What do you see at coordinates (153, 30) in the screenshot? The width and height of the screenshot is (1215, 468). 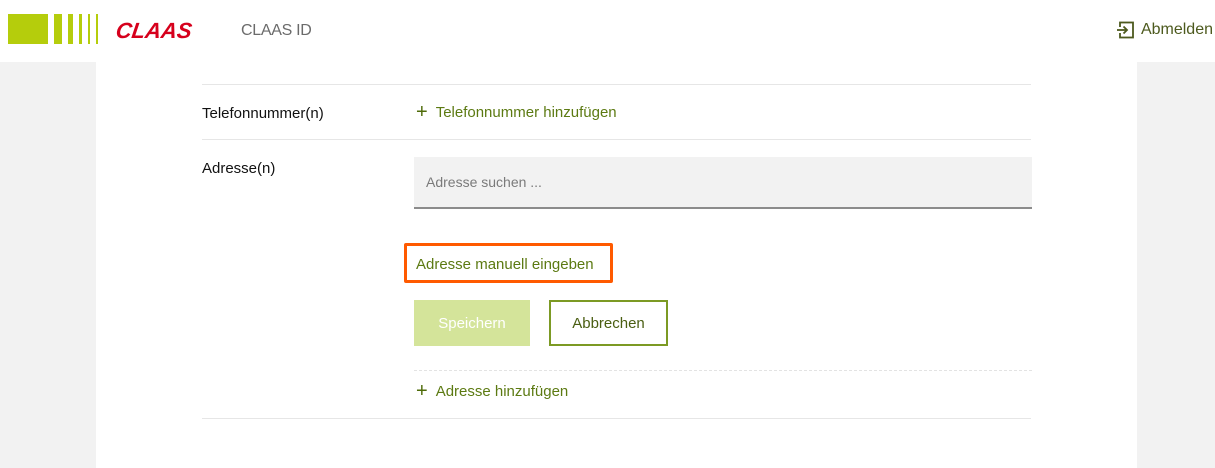 I see `claas-logo-wordmark: CLAAS` at bounding box center [153, 30].